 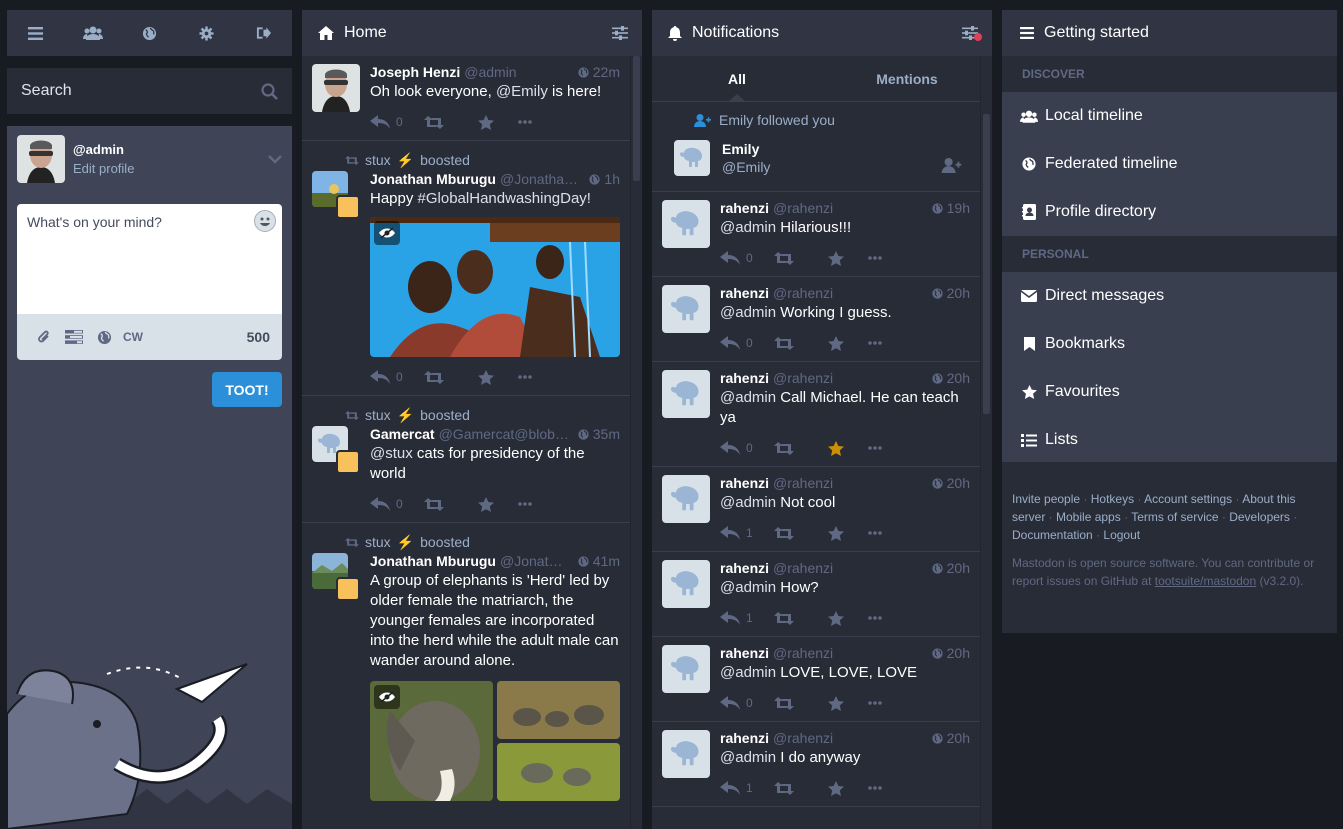 What do you see at coordinates (275, 159) in the screenshot?
I see `chevron-down-icon` at bounding box center [275, 159].